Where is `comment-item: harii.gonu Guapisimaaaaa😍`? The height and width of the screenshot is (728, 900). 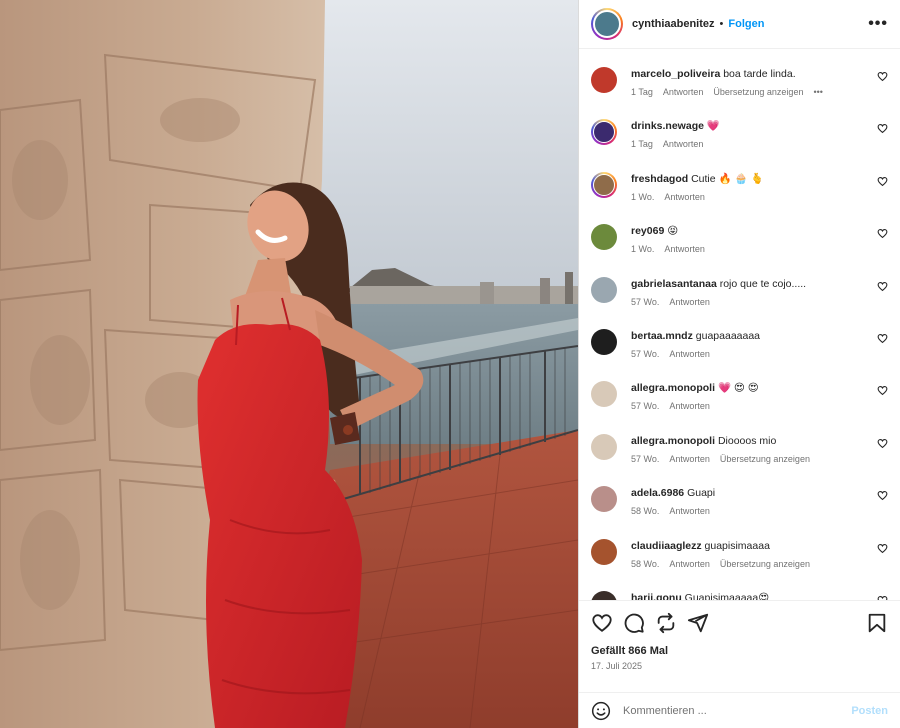 comment-item: harii.gonu Guapisimaaaaa😍 is located at coordinates (739, 592).